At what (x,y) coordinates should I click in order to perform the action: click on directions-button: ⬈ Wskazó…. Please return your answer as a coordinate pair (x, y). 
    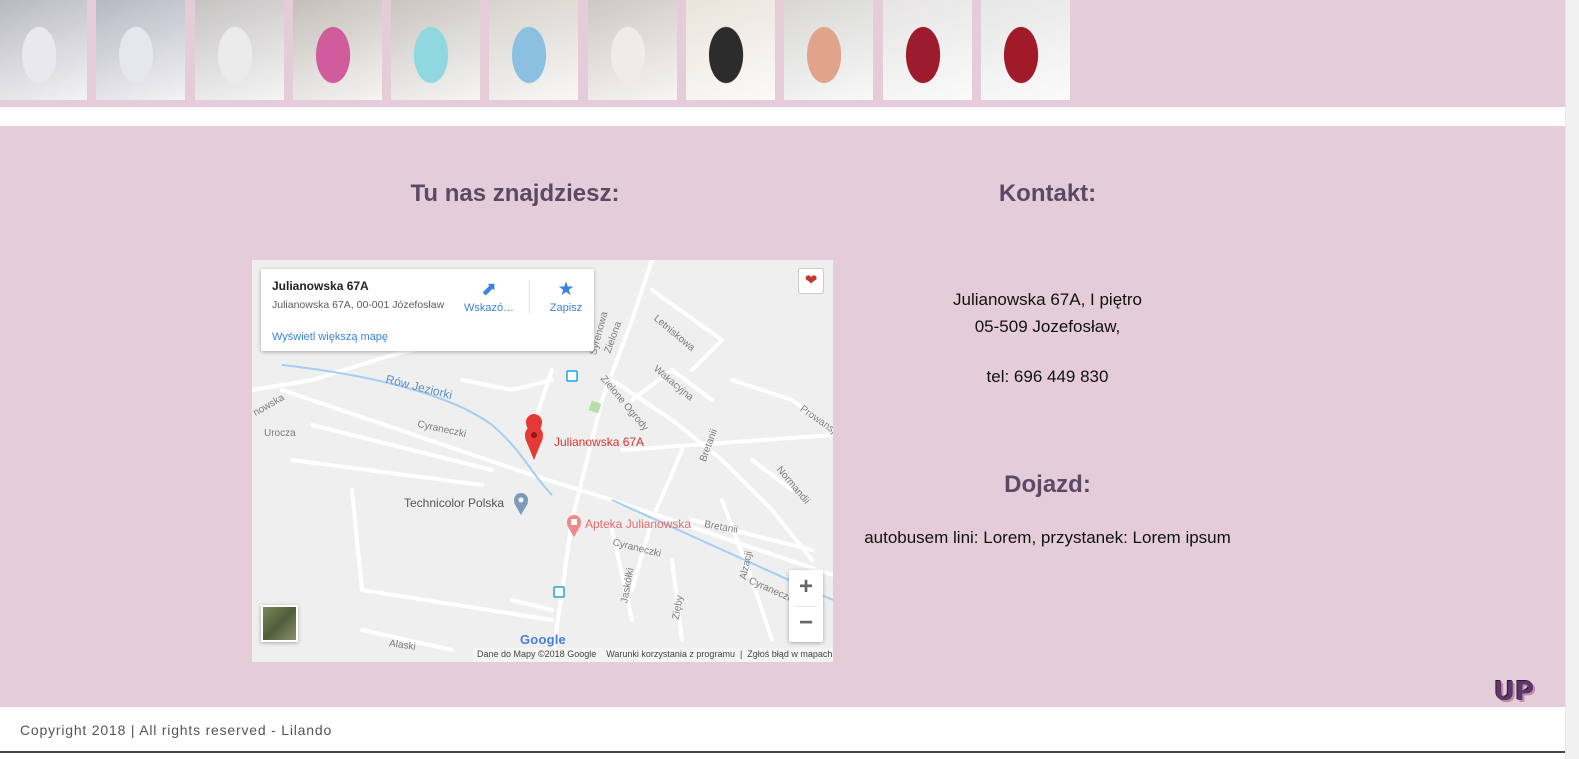
    Looking at the image, I should click on (489, 296).